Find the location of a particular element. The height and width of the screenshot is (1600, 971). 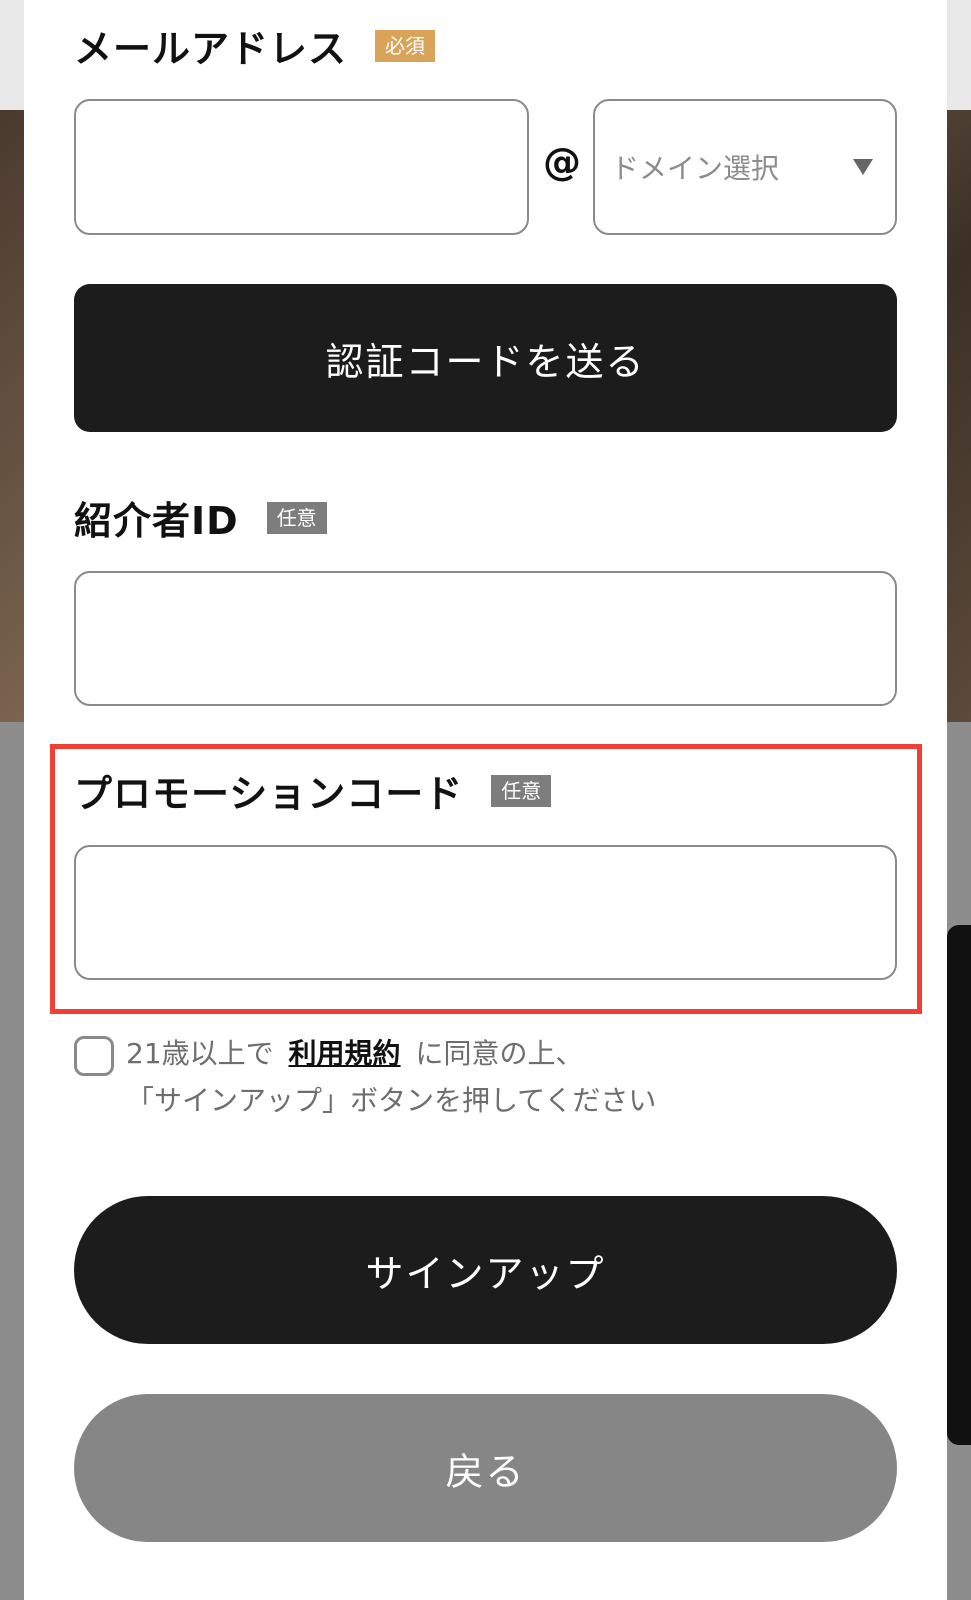

chevron-down-icon is located at coordinates (863, 167).